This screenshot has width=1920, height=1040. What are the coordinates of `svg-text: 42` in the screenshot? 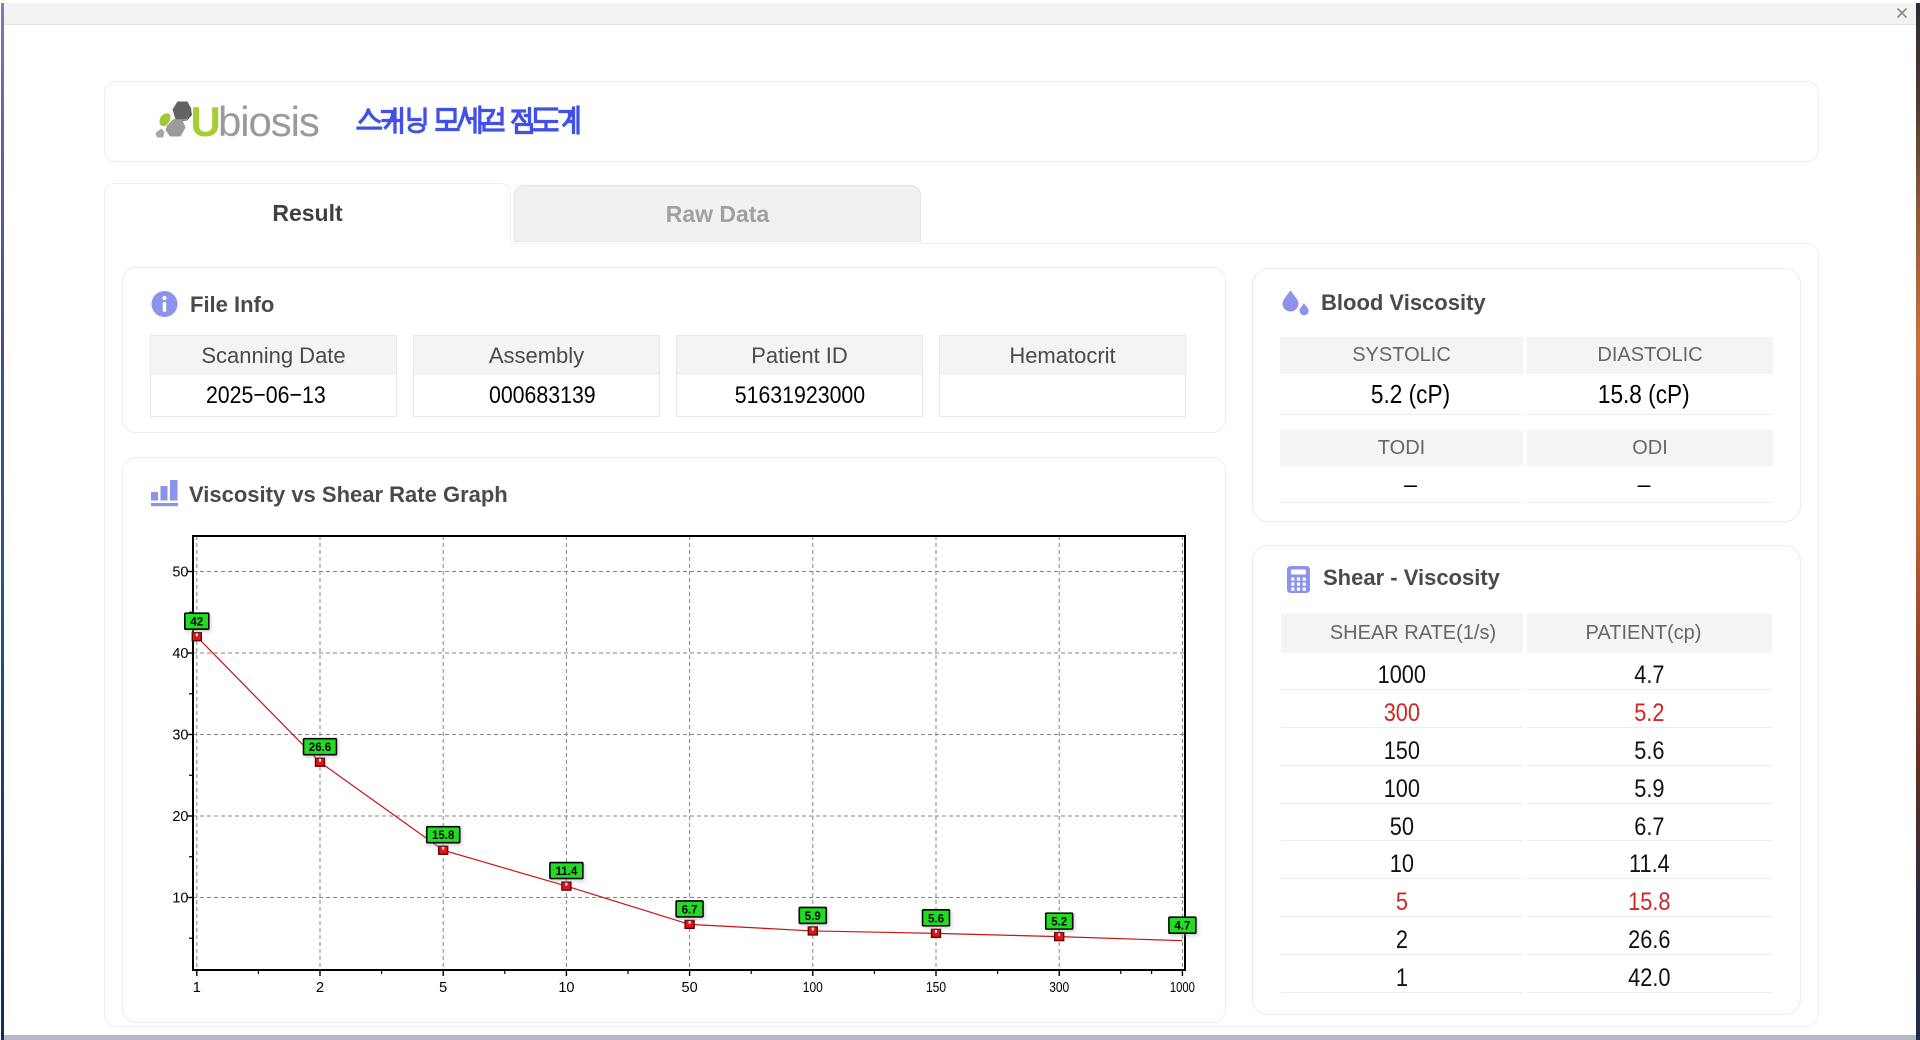 It's located at (196, 623).